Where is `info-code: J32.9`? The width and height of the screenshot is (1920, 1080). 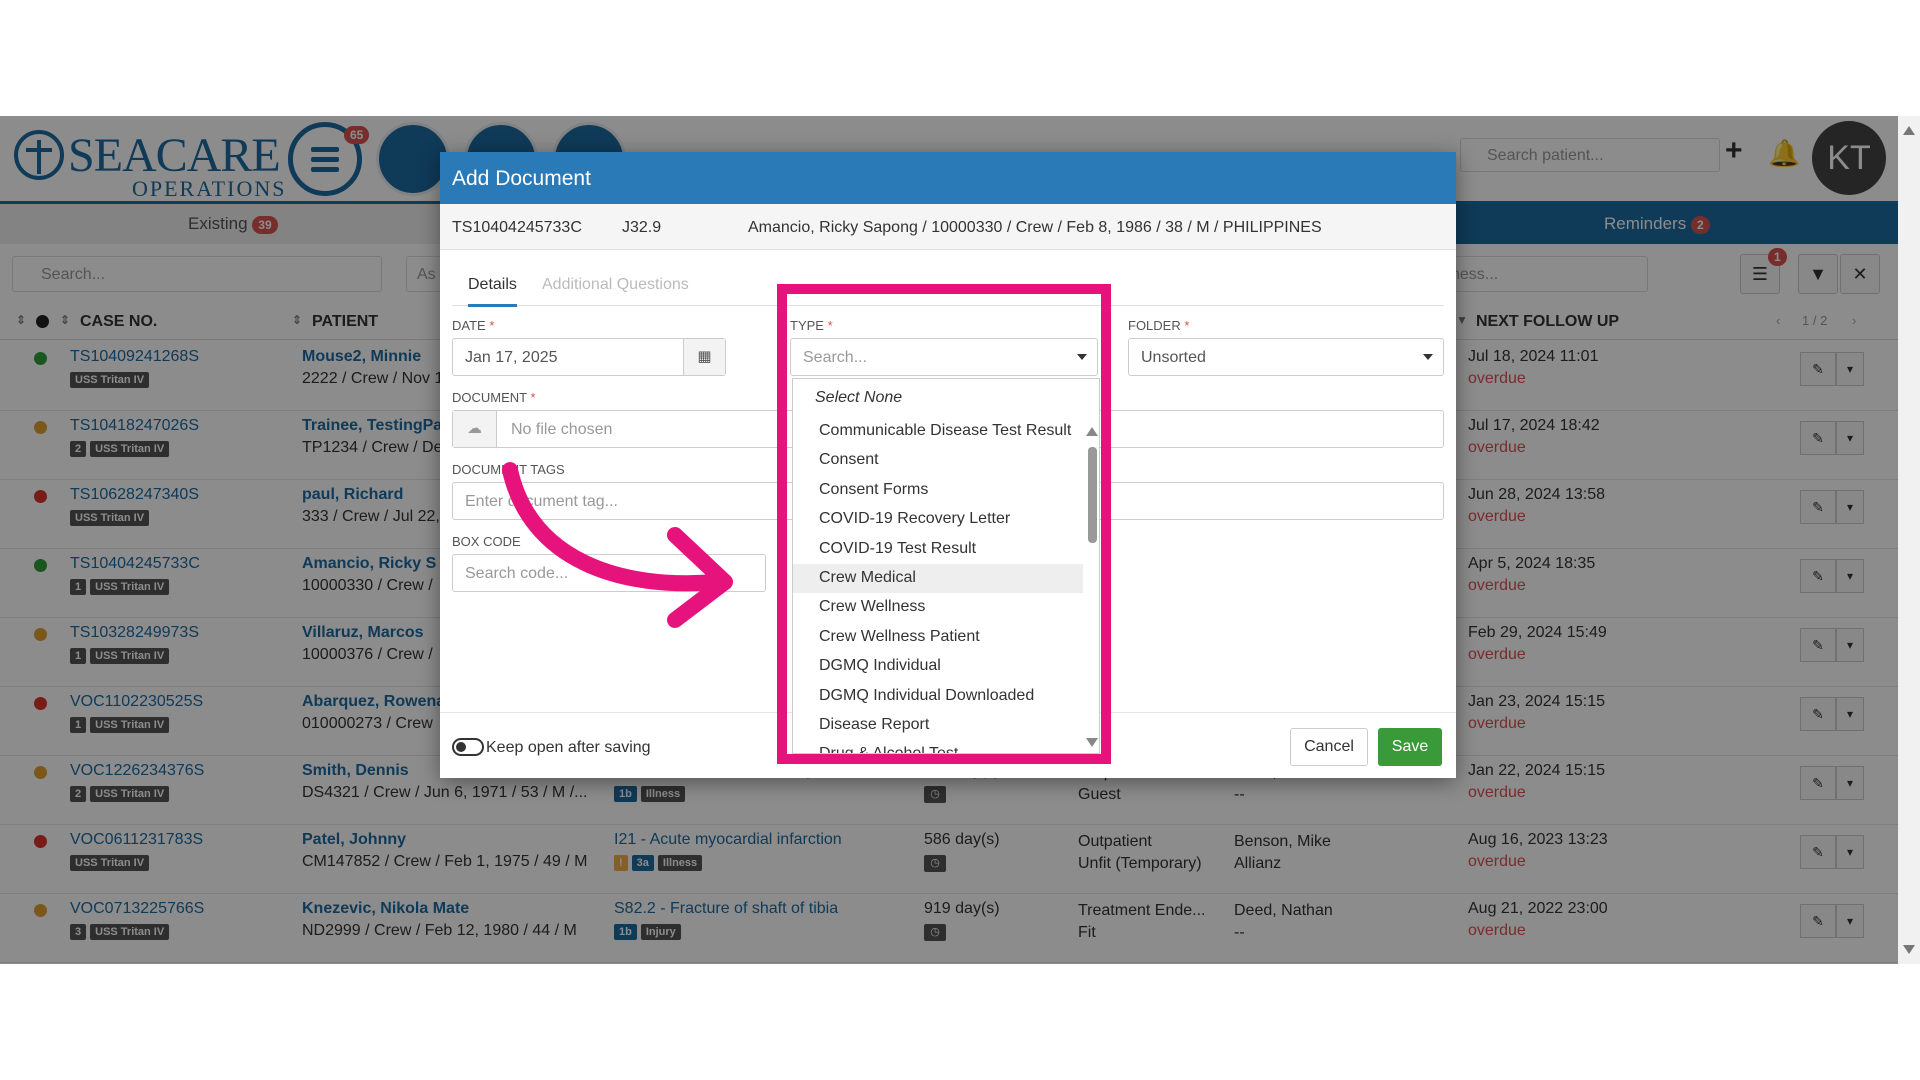
info-code: J32.9 is located at coordinates (642, 227).